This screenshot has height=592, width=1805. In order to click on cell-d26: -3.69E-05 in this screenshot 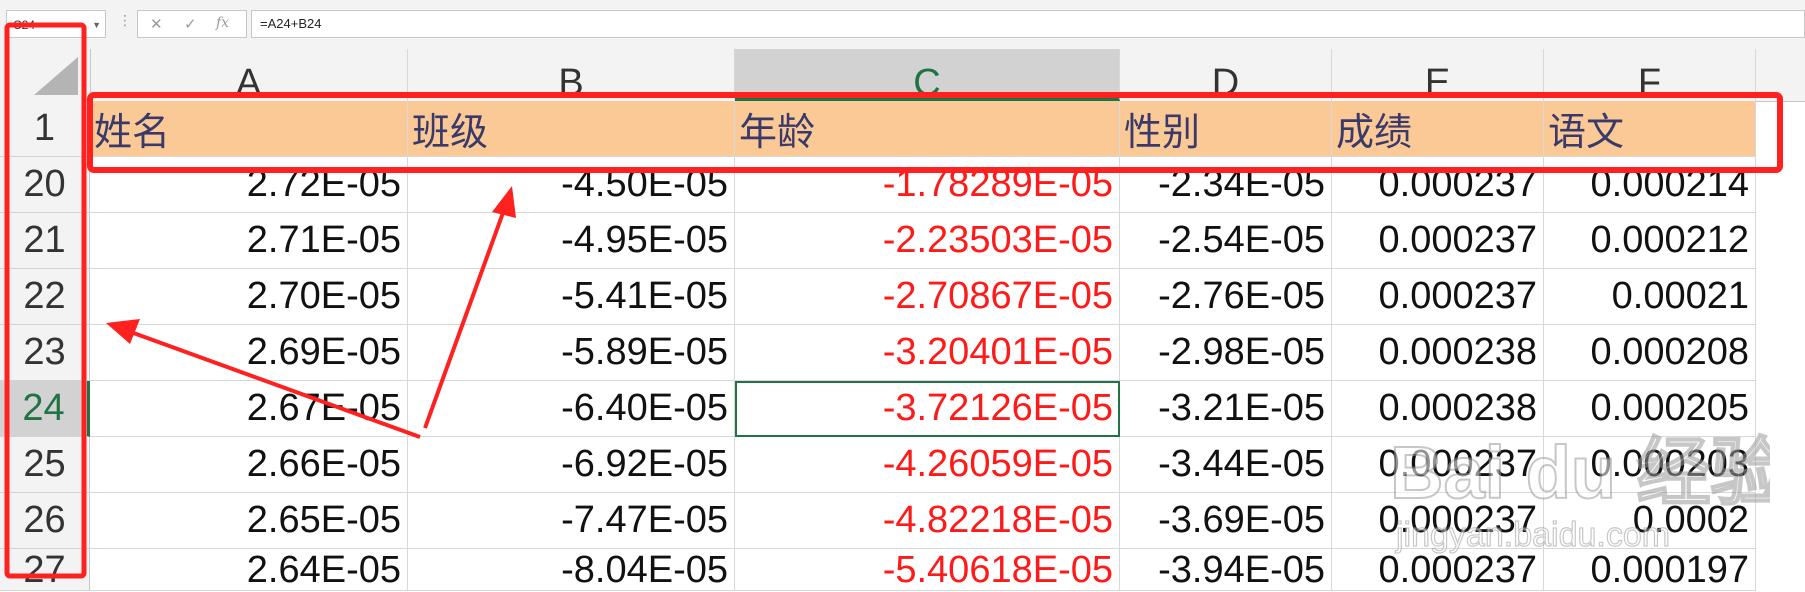, I will do `click(1226, 521)`.